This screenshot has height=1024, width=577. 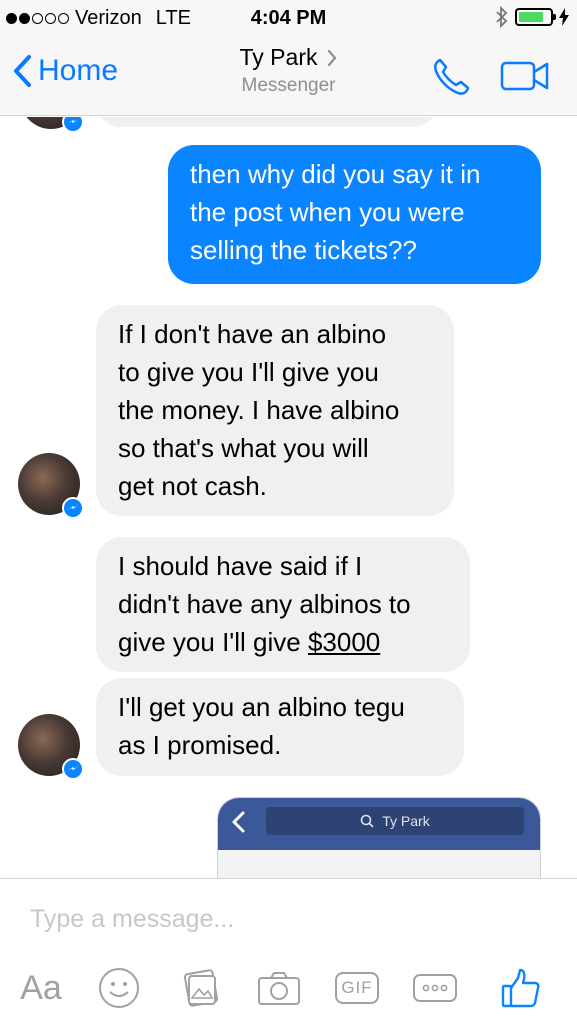 I want to click on status-time: 4:04 PM, so click(x=288, y=18).